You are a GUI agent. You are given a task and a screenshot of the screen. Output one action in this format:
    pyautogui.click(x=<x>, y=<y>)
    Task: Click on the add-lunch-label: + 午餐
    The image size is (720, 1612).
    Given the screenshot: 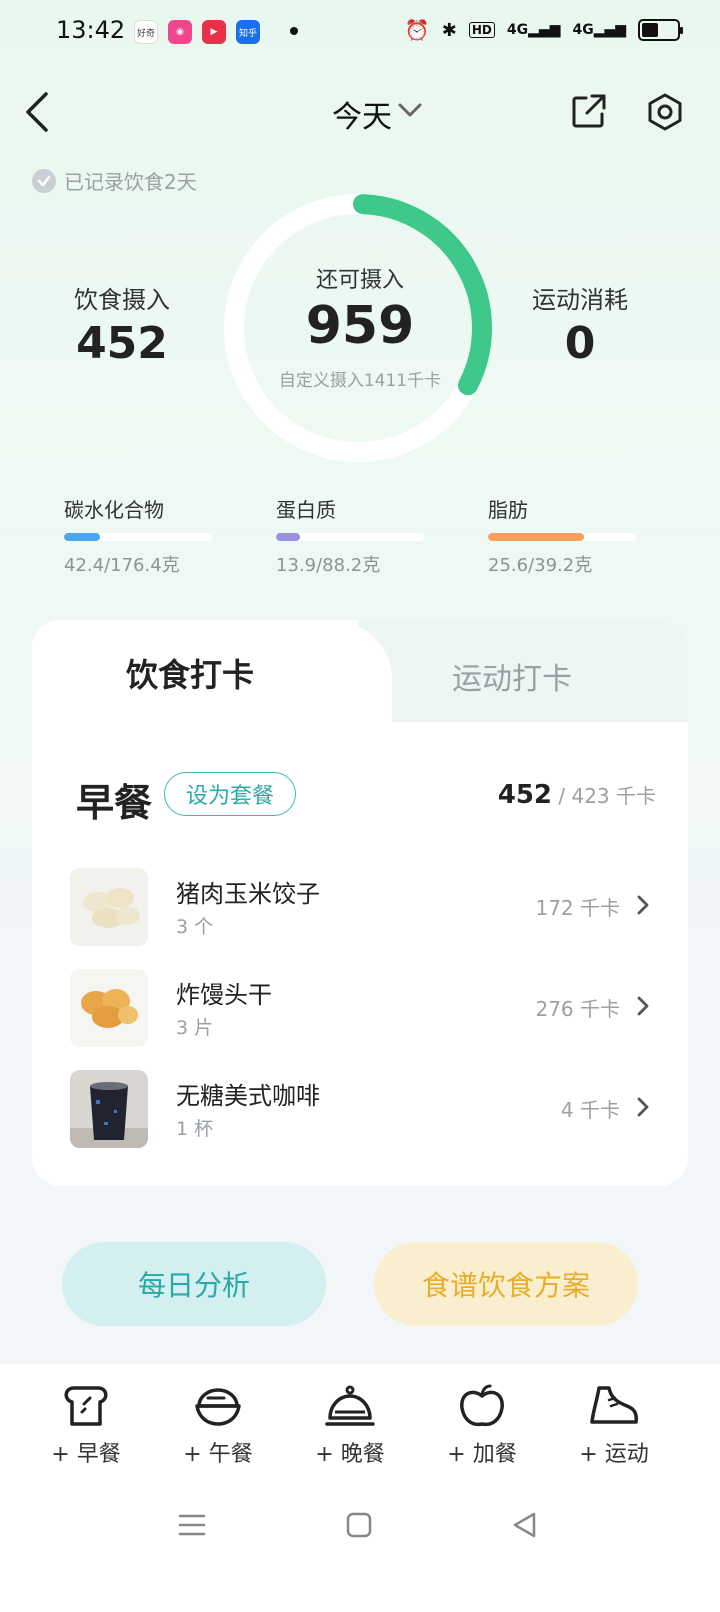 What is the action you would take?
    pyautogui.click(x=218, y=1454)
    